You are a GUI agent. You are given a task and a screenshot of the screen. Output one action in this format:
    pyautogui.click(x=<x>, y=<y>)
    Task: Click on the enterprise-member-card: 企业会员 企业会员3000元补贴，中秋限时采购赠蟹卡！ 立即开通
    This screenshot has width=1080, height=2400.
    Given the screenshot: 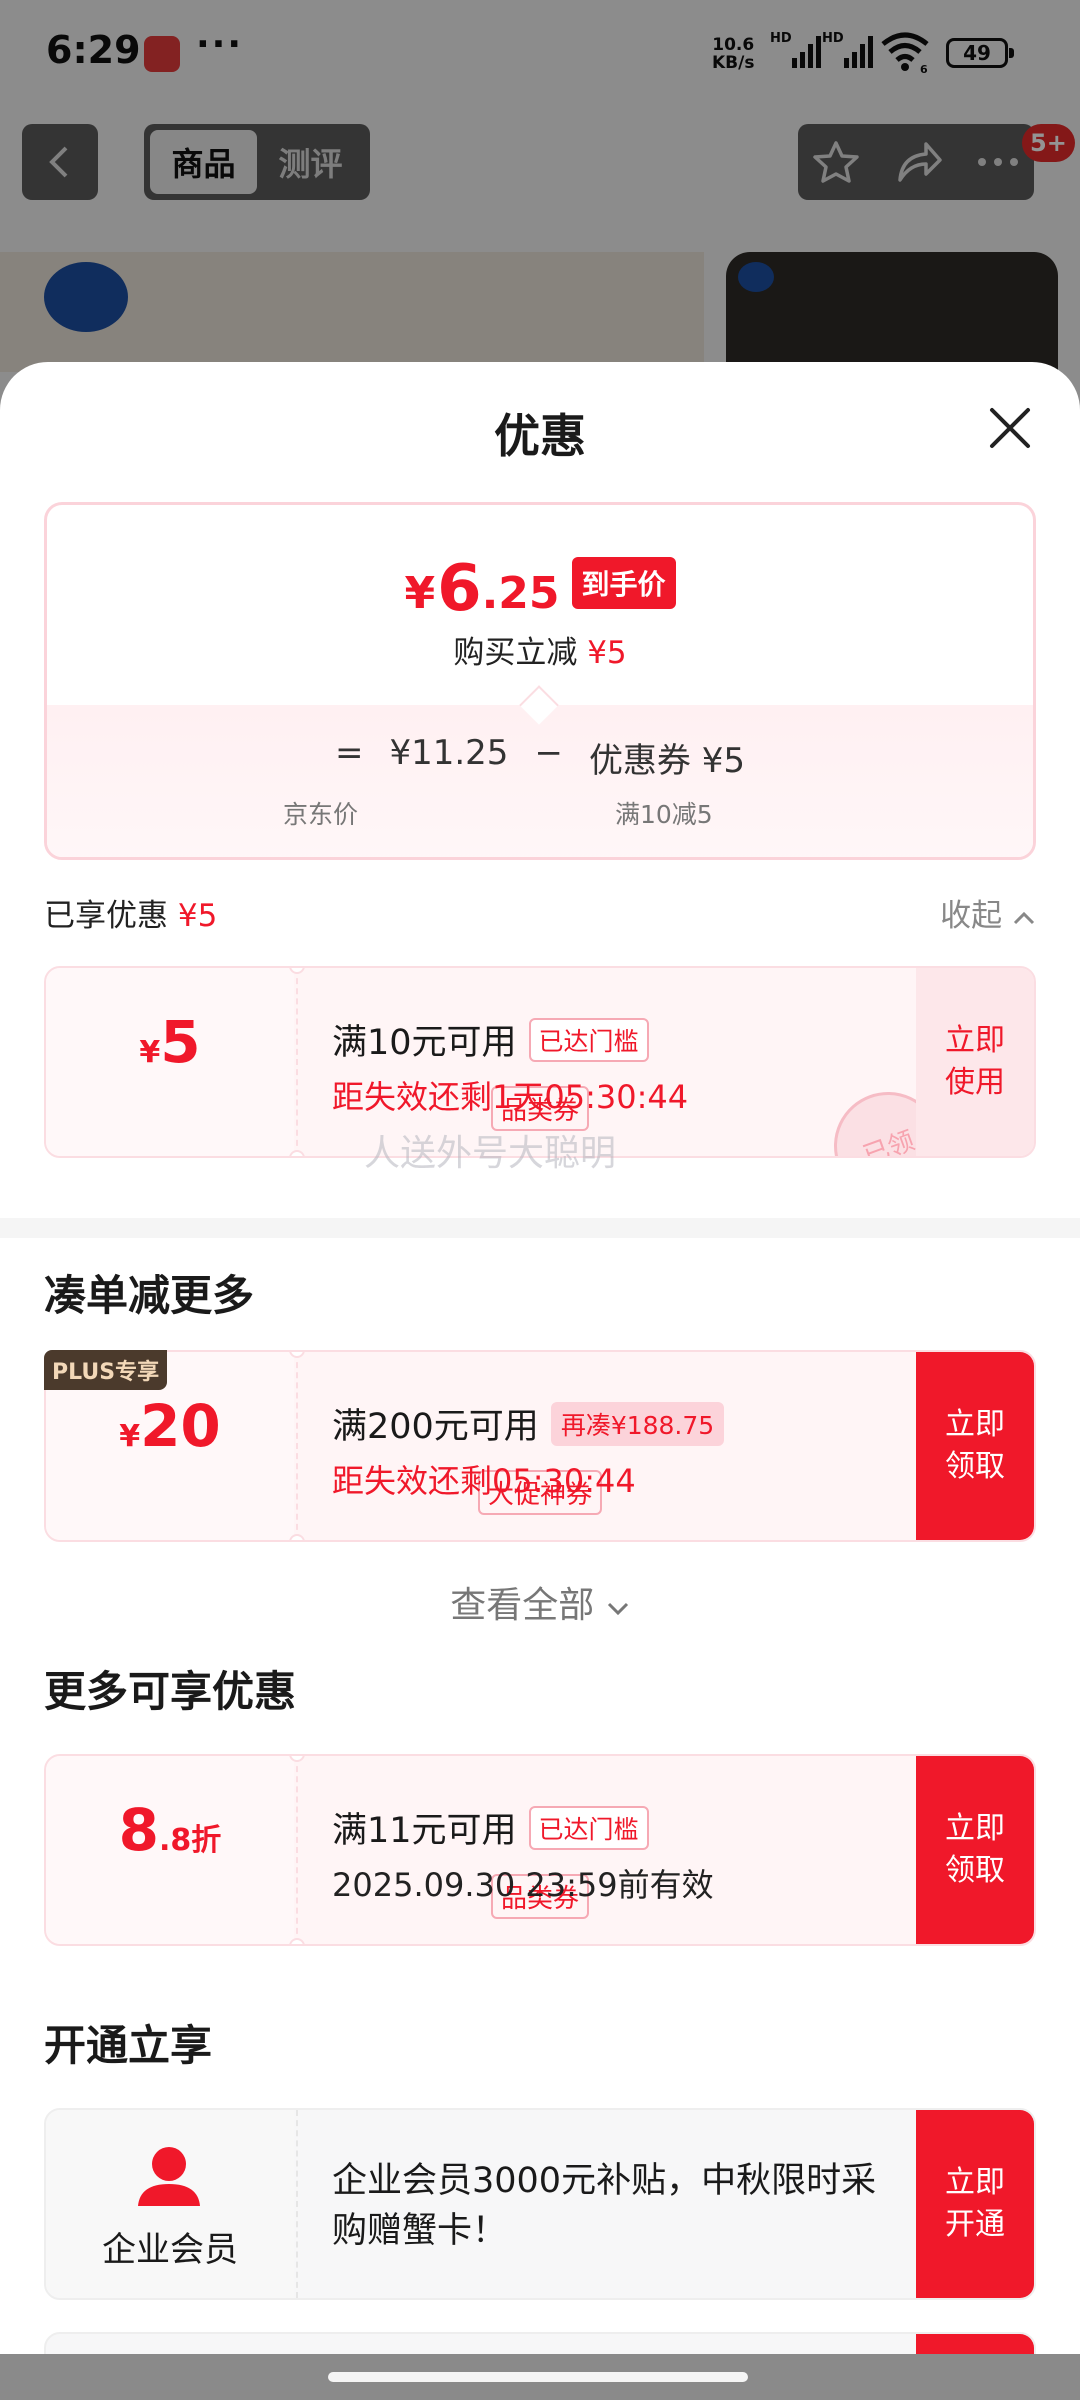 What is the action you would take?
    pyautogui.click(x=540, y=2204)
    